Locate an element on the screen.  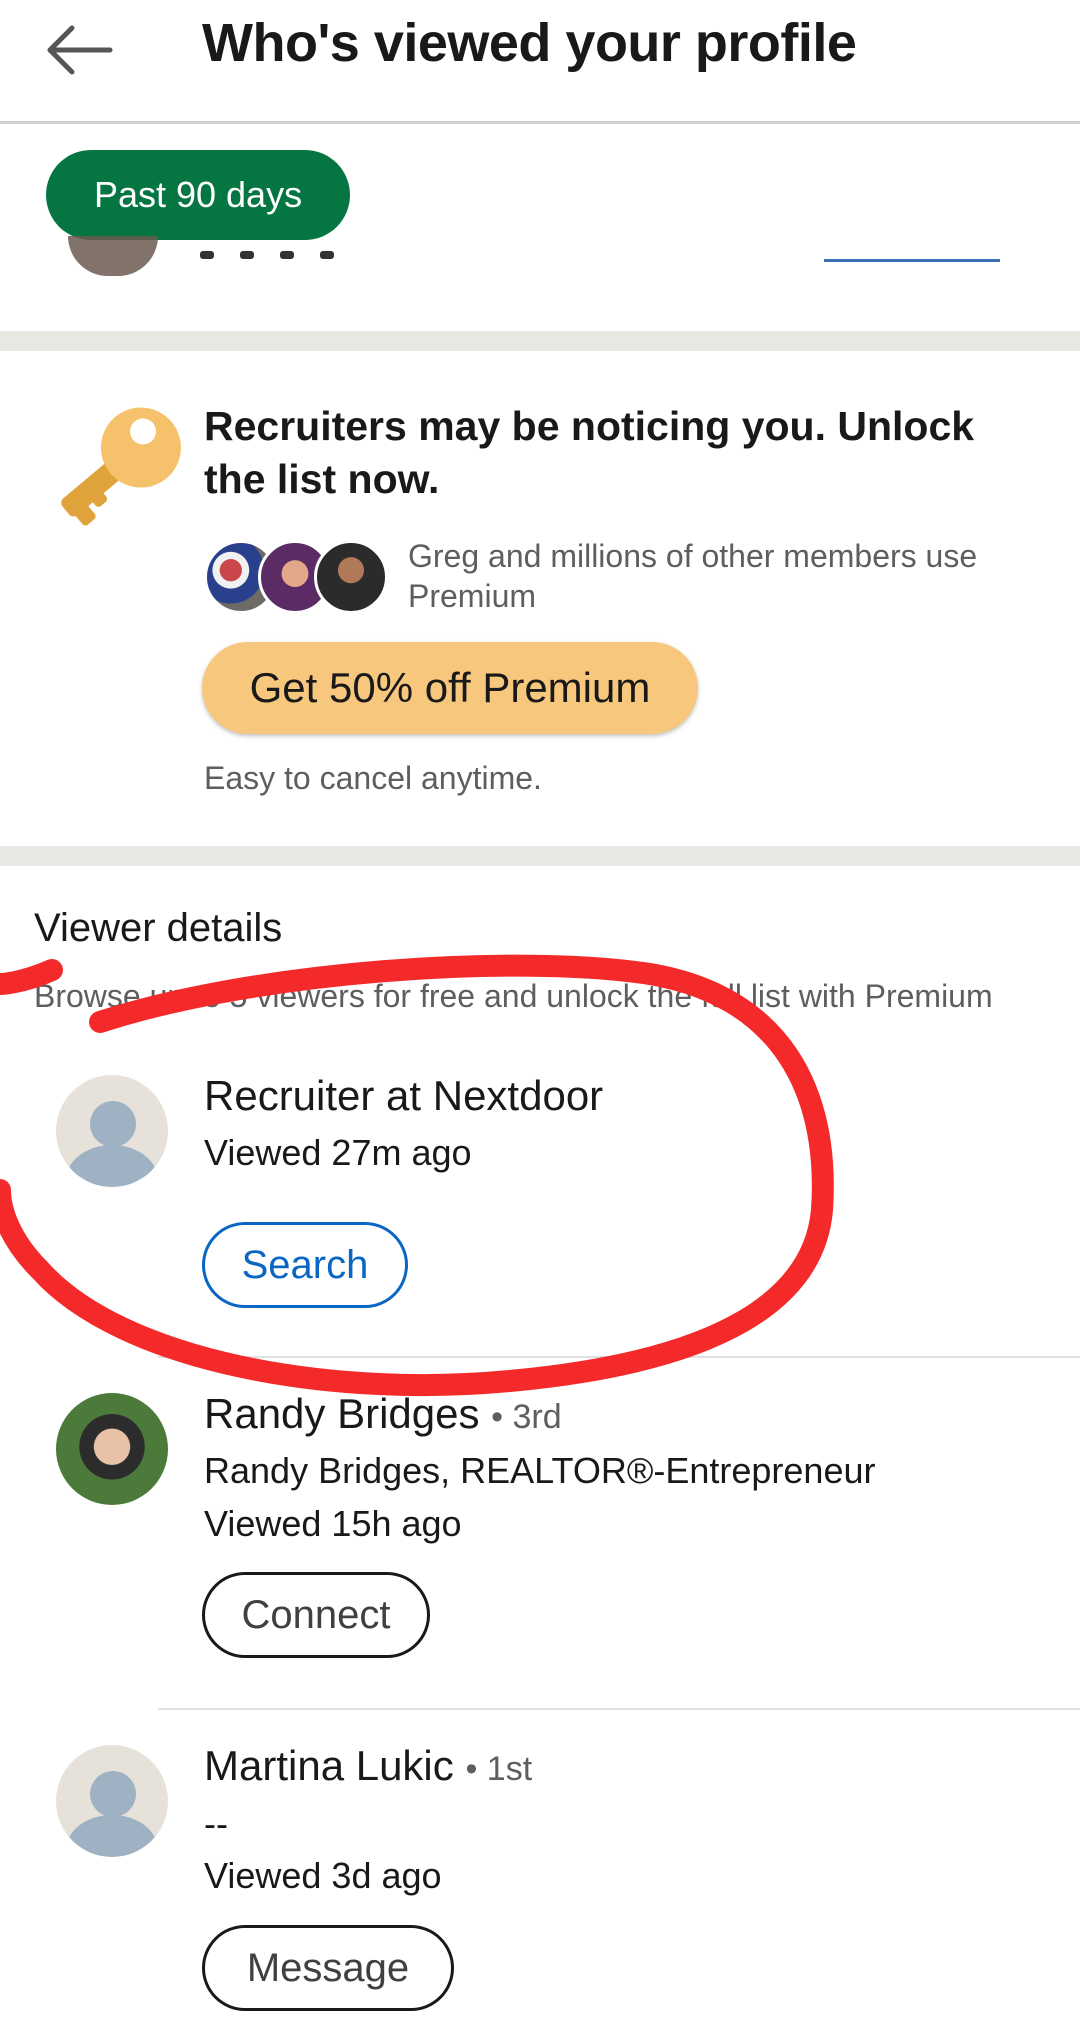
viewer-name-row: Randy Bridges • 3rd is located at coordinates (383, 1414).